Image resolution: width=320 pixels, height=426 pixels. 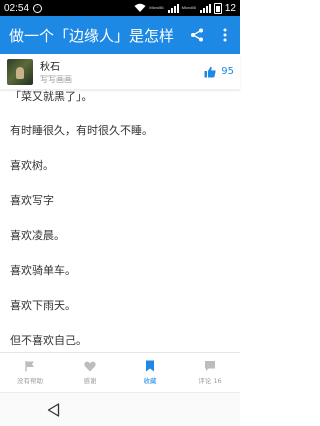 I want to click on avatar, so click(x=20, y=71).